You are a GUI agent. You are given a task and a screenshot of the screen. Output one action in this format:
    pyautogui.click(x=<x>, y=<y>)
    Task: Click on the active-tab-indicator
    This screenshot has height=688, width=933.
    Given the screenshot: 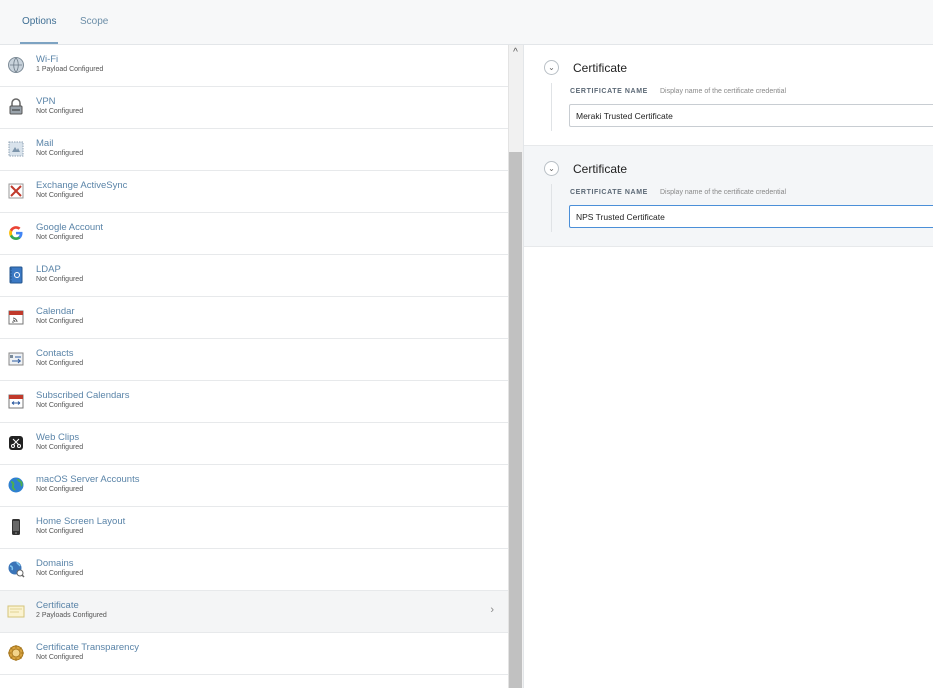 What is the action you would take?
    pyautogui.click(x=39, y=43)
    